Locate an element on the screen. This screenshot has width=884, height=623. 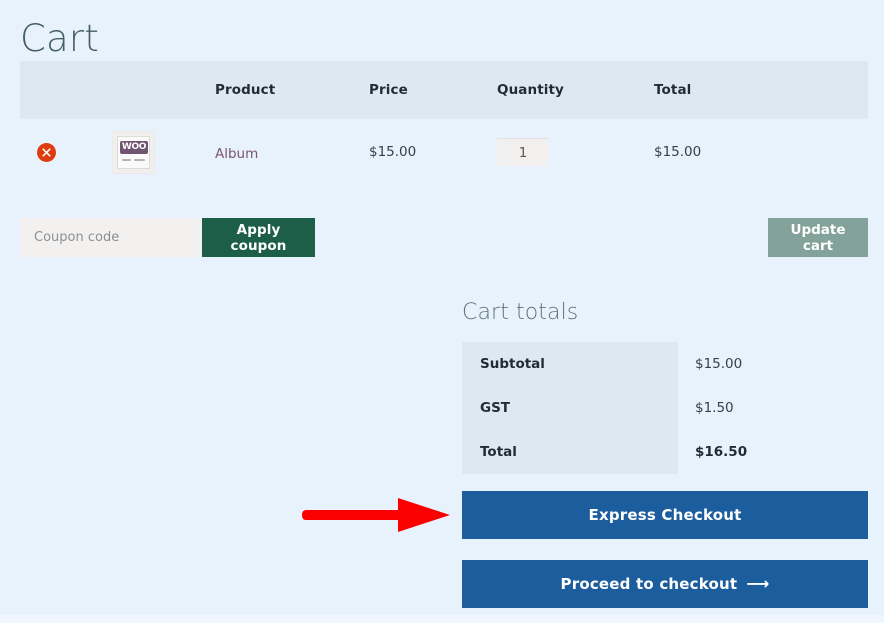
totals-value-total: $16.50 is located at coordinates (721, 452).